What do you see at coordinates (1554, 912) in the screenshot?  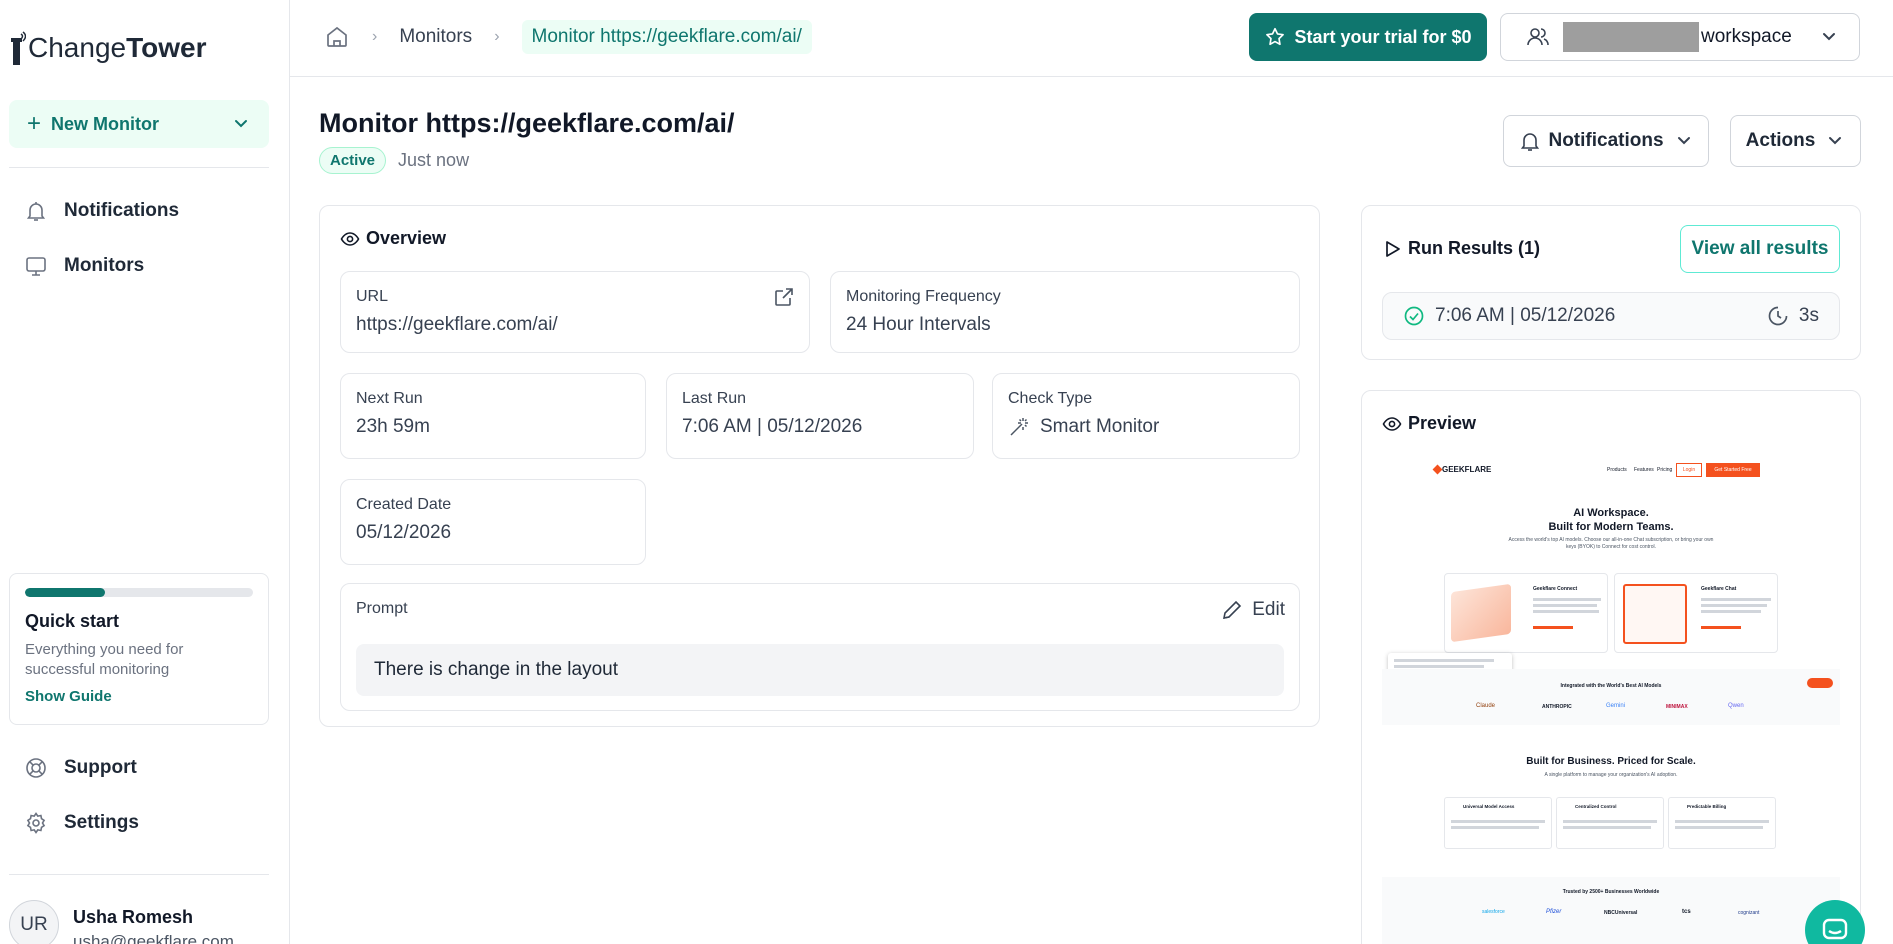 I see `preview-logo-pfizer: Pfizer` at bounding box center [1554, 912].